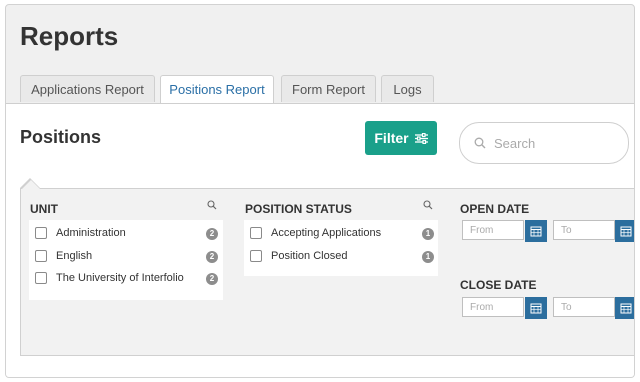  I want to click on search-icon, so click(480, 143).